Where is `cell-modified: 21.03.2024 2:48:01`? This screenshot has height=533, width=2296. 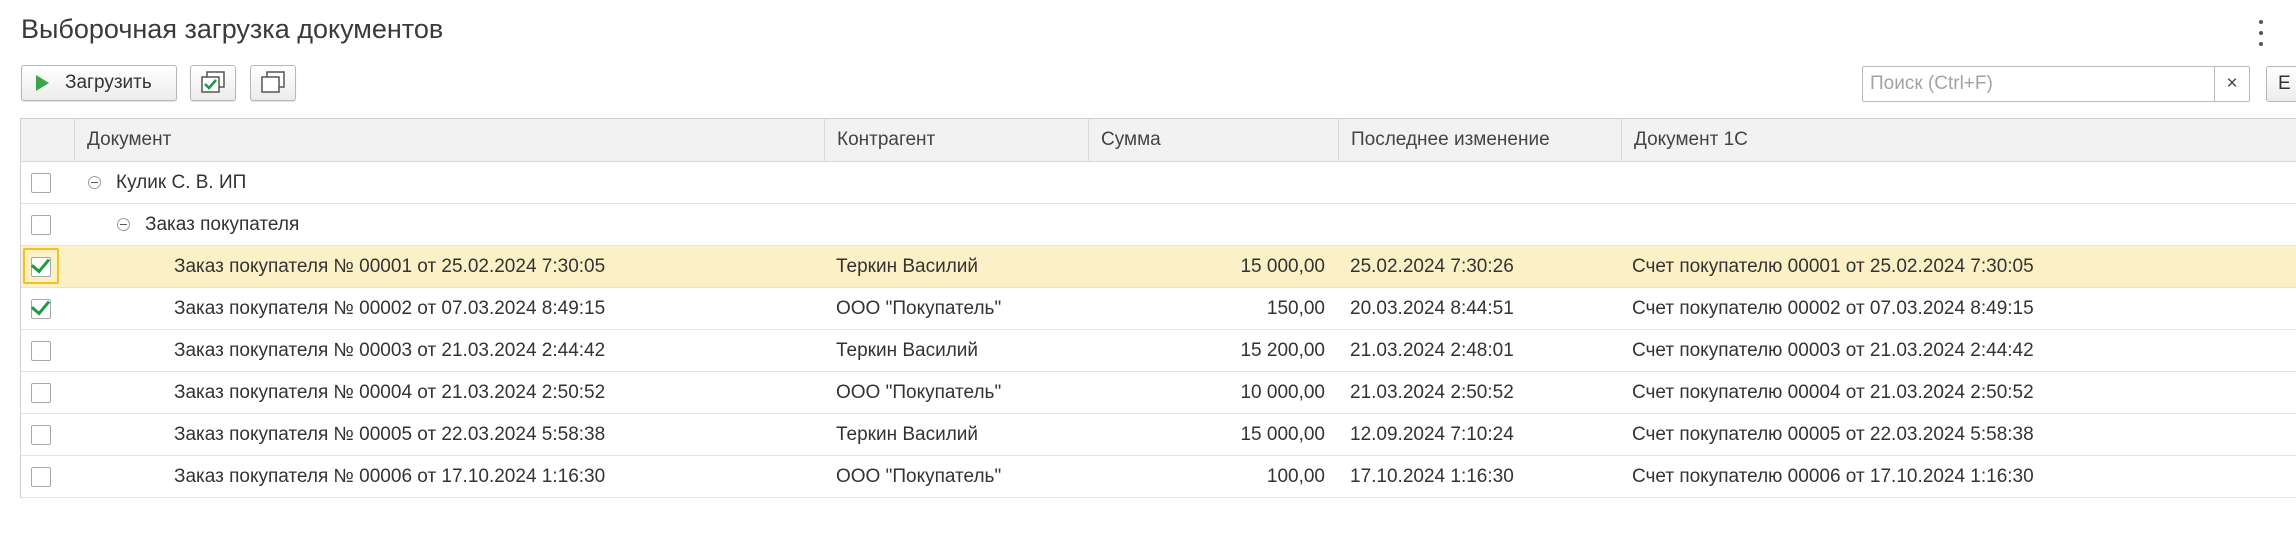 cell-modified: 21.03.2024 2:48:01 is located at coordinates (1432, 350).